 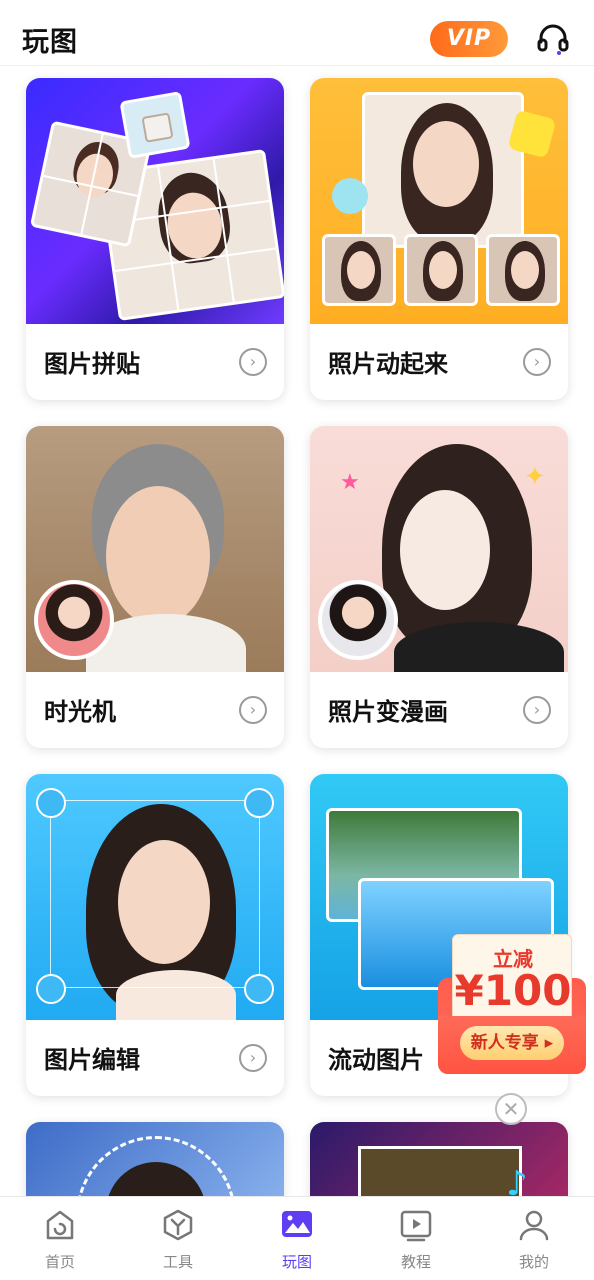 I want to click on tab-label: 教程, so click(x=415, y=1262).